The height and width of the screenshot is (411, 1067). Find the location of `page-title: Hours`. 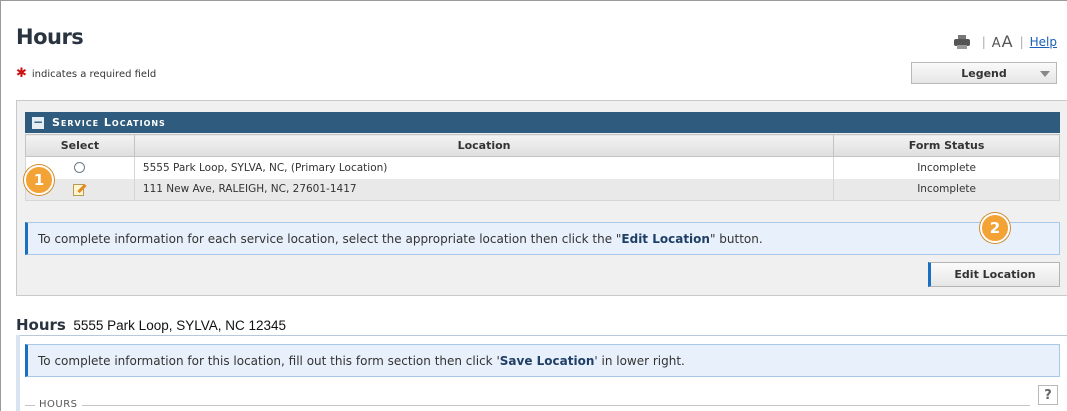

page-title: Hours is located at coordinates (50, 37).